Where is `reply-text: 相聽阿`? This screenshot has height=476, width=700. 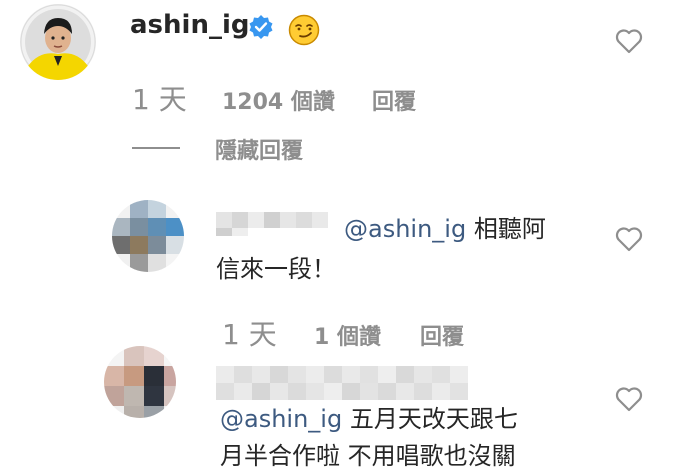 reply-text: 相聽阿 is located at coordinates (509, 229).